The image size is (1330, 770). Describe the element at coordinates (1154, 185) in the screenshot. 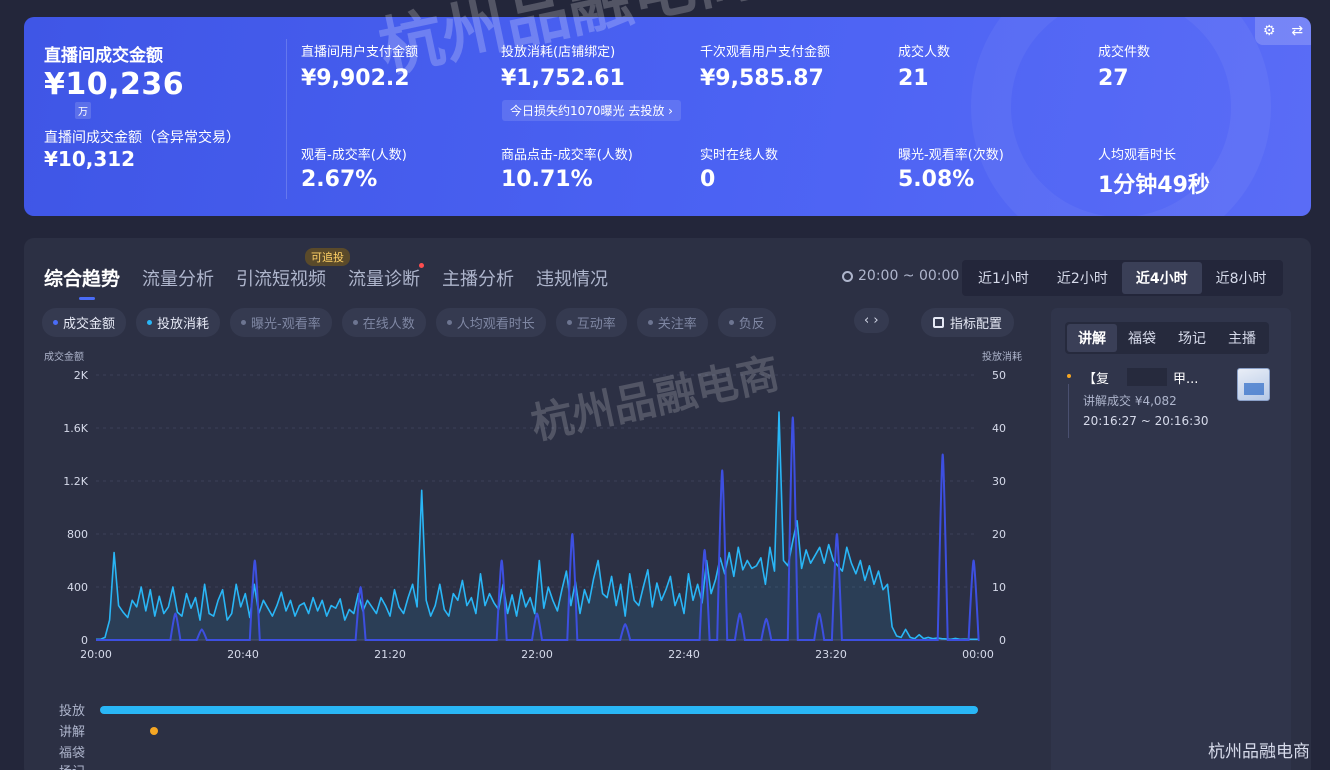

I see `metric-value: 1分钟49秒` at that location.